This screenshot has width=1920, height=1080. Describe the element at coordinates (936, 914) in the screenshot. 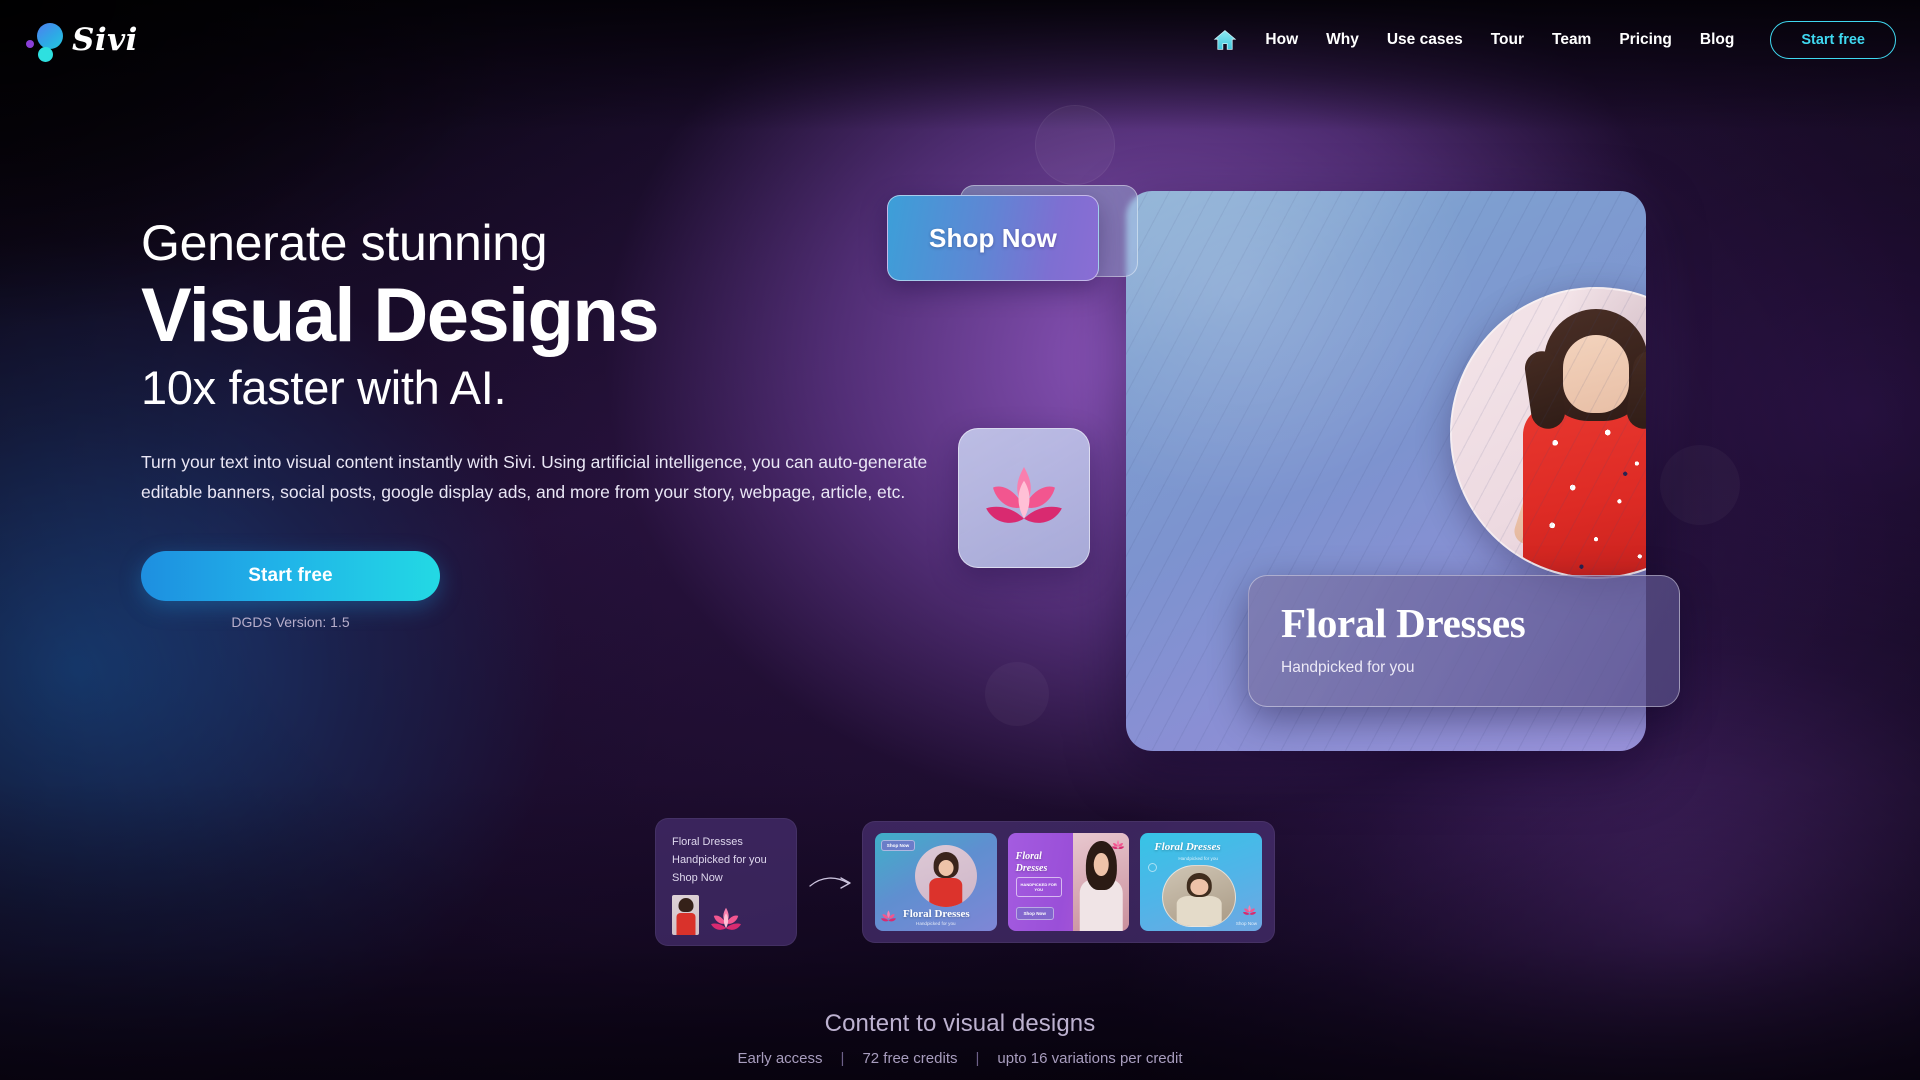

I see `variant-1-title: Floral Dresses` at that location.